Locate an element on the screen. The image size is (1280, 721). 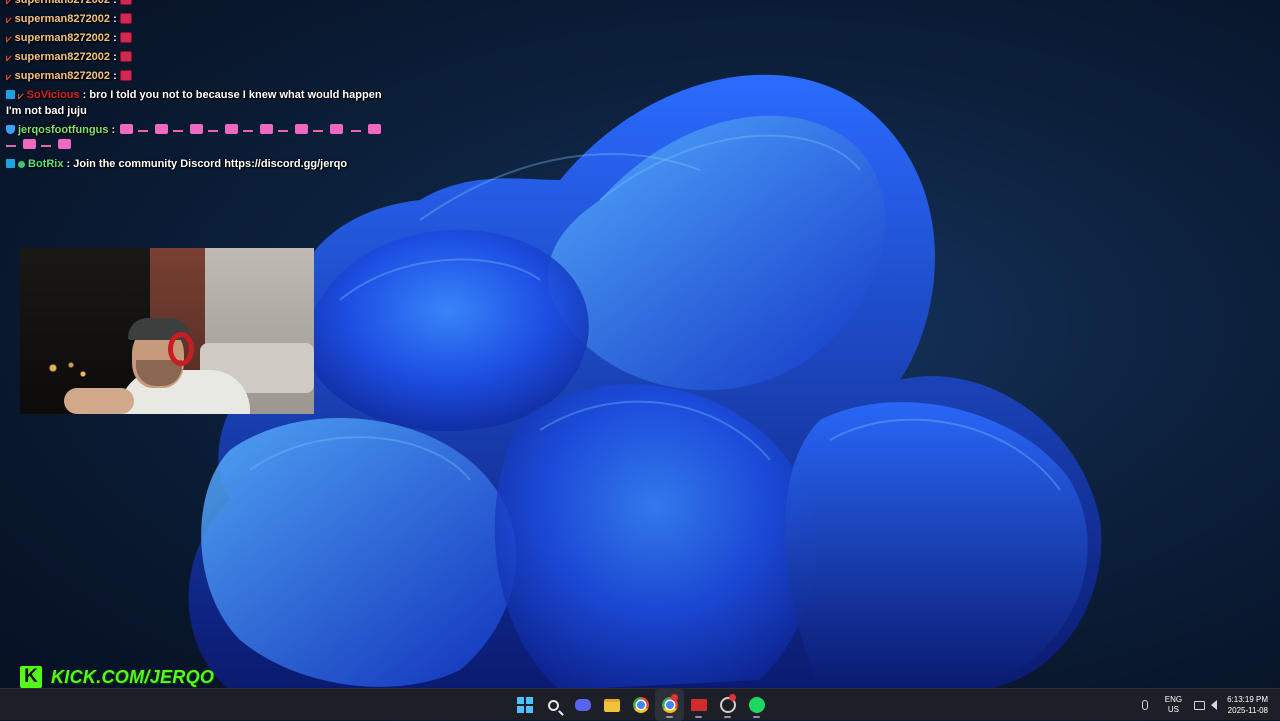
file-explorer-taskbar-button is located at coordinates (611, 705).